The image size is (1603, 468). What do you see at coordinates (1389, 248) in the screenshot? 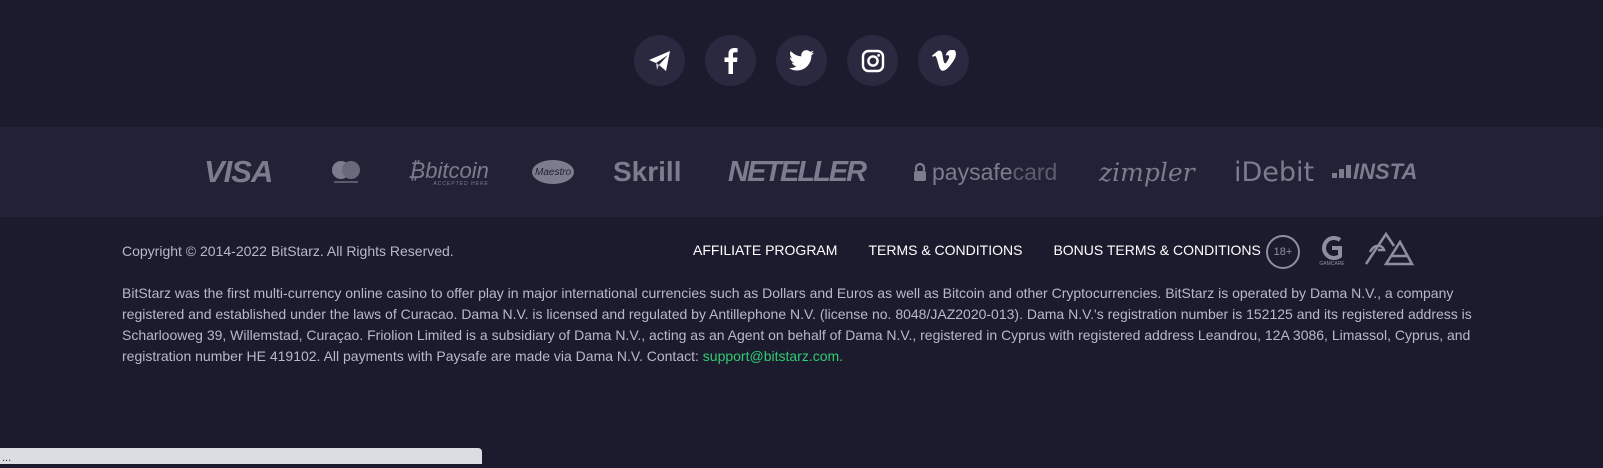
I see `gambling-anonymous-icon` at bounding box center [1389, 248].